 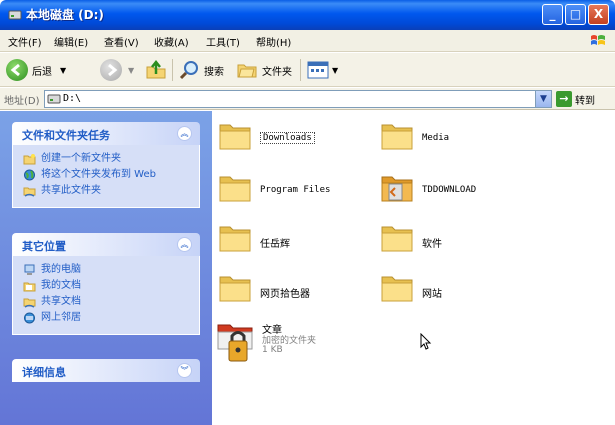 I want to click on folders-button: 文件夹, so click(x=264, y=70).